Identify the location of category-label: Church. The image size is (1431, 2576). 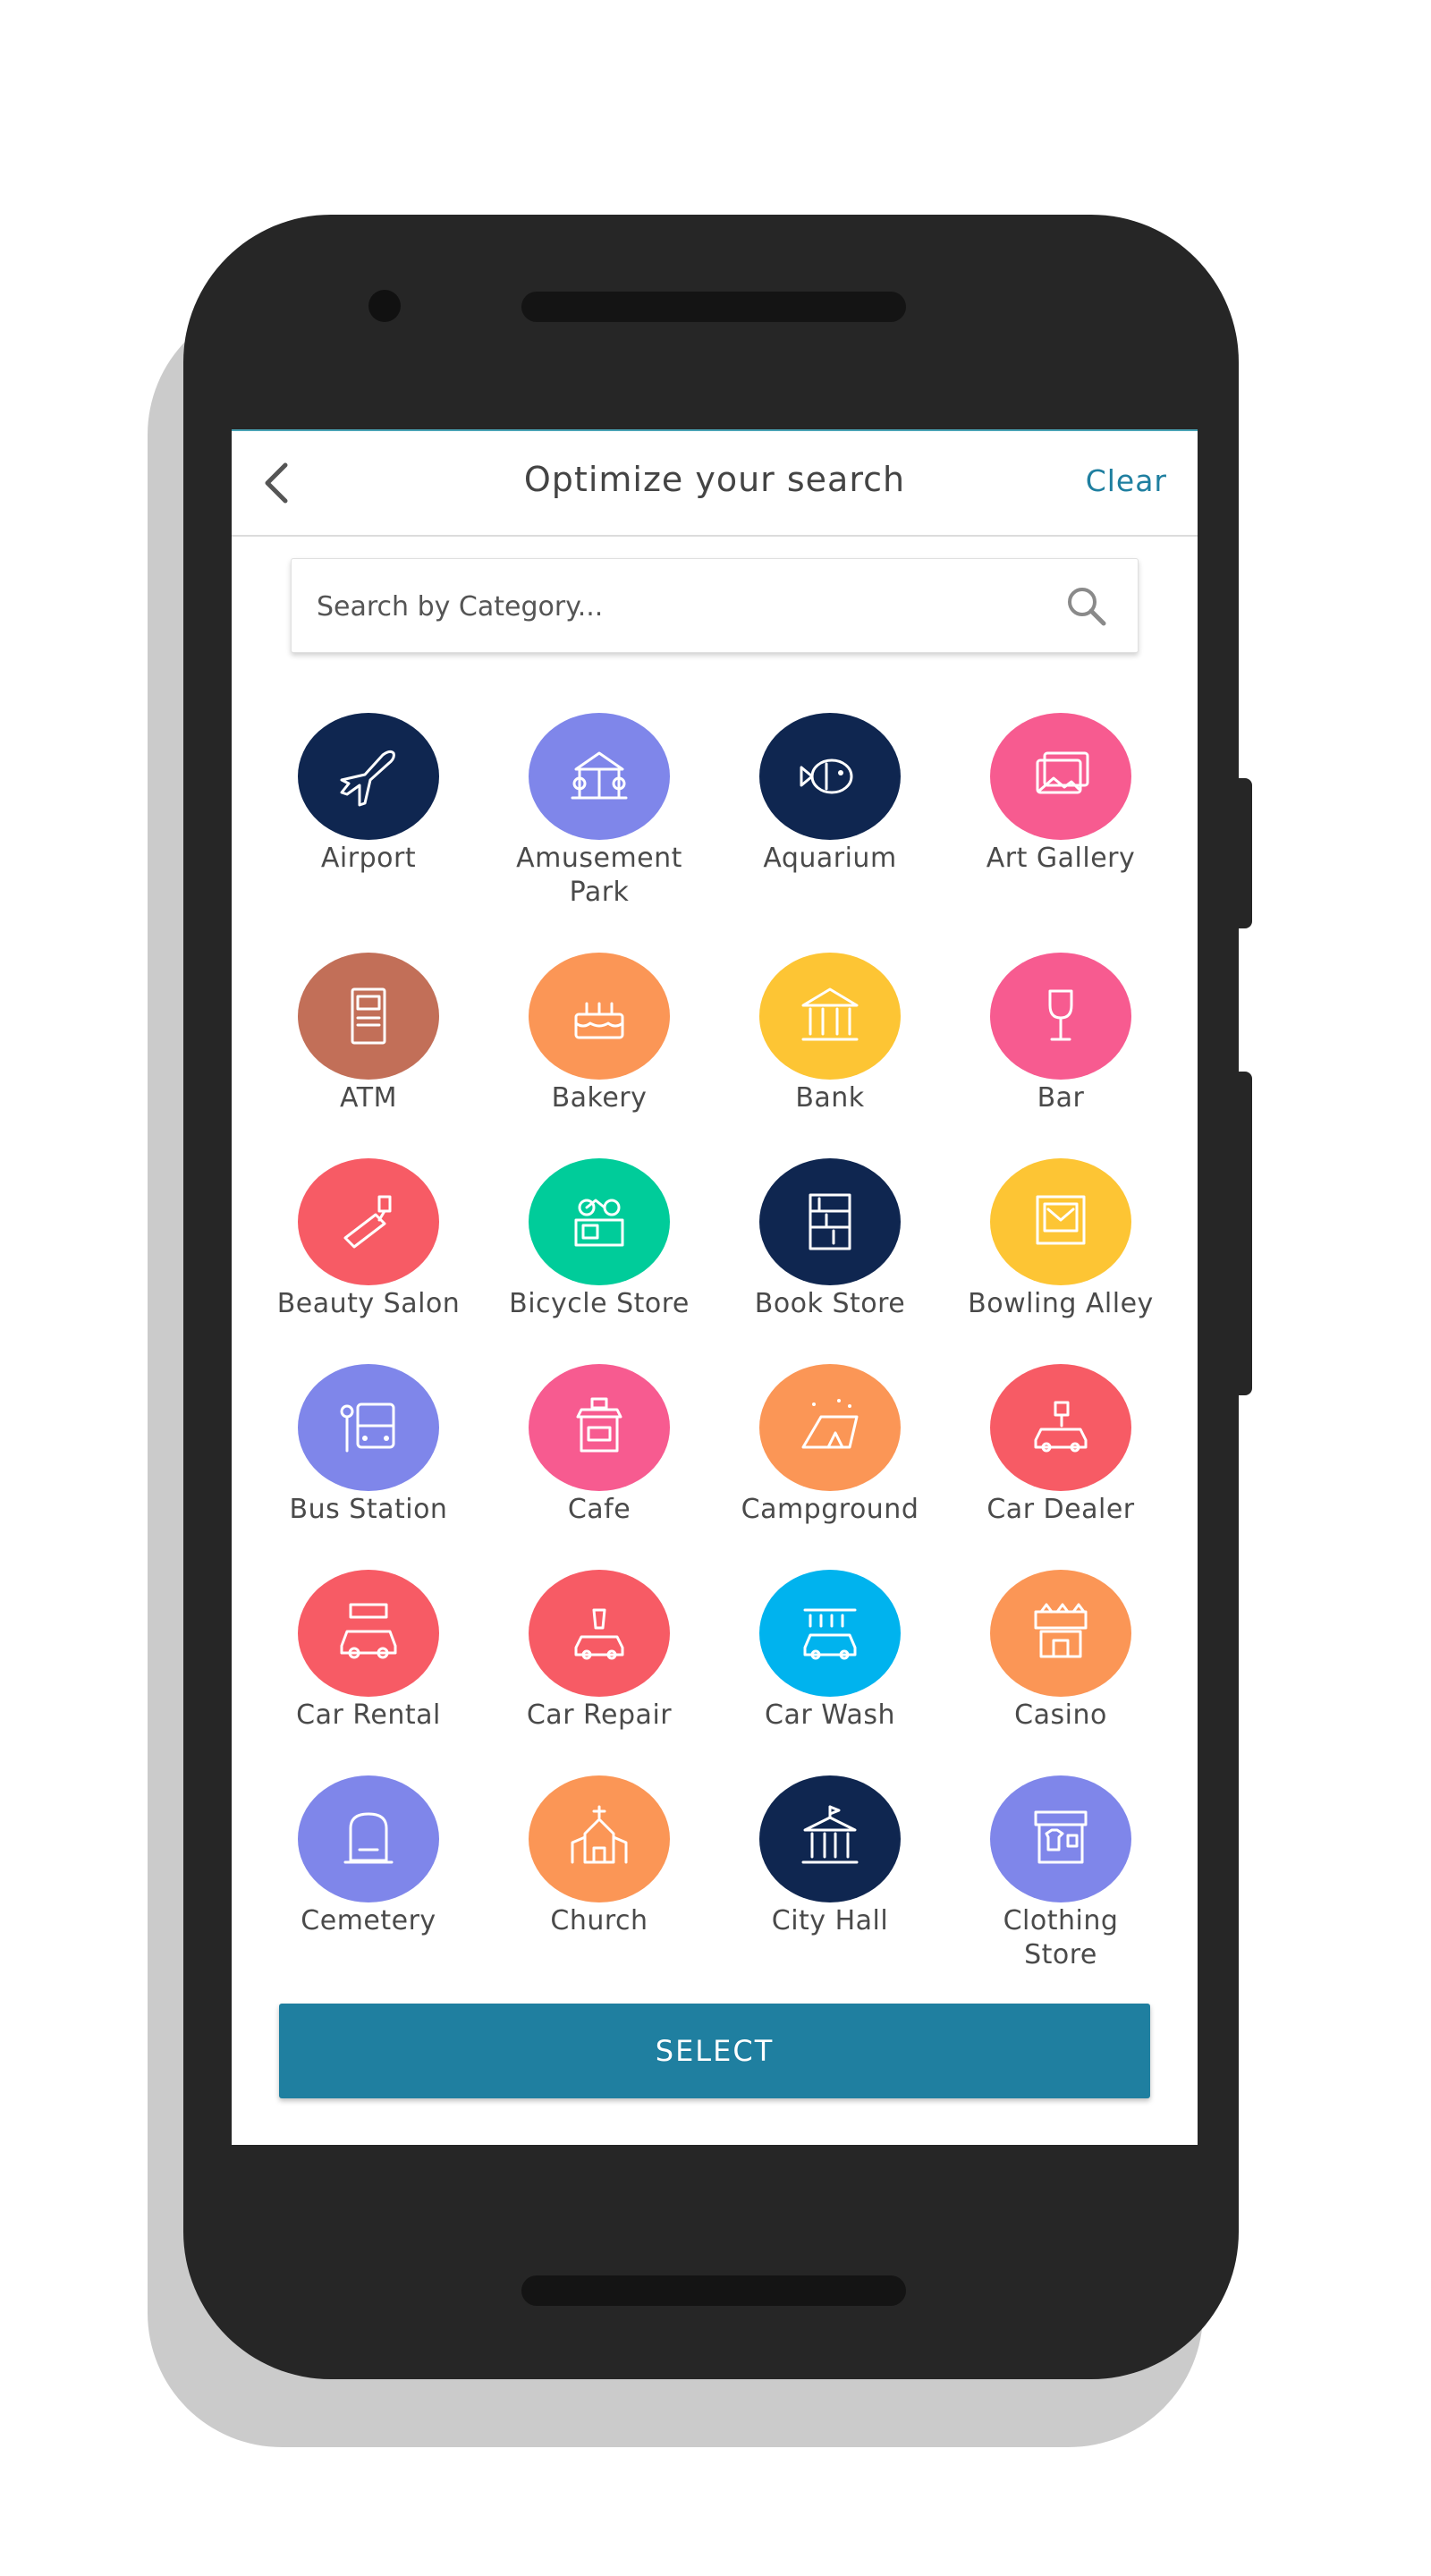
(599, 1920).